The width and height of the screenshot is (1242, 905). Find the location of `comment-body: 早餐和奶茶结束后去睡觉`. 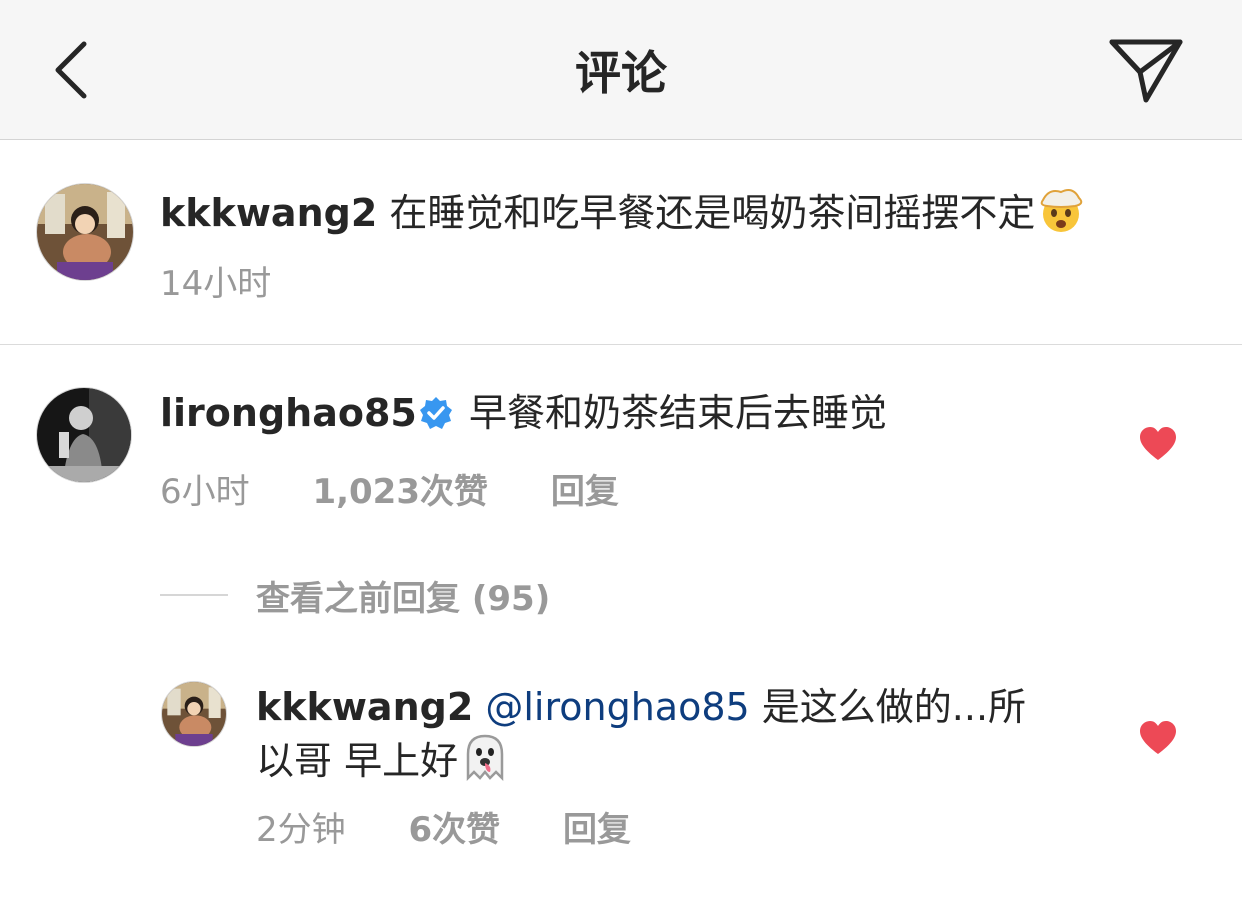

comment-body: 早餐和奶茶结束后去睡觉 is located at coordinates (677, 413).